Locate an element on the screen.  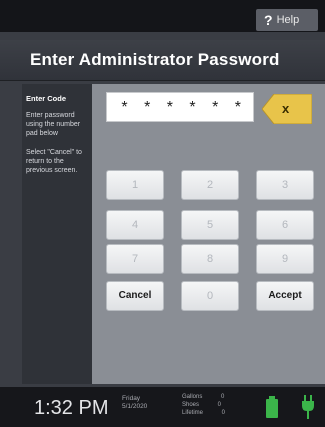
clock: 1:32 PM is located at coordinates (71, 408).